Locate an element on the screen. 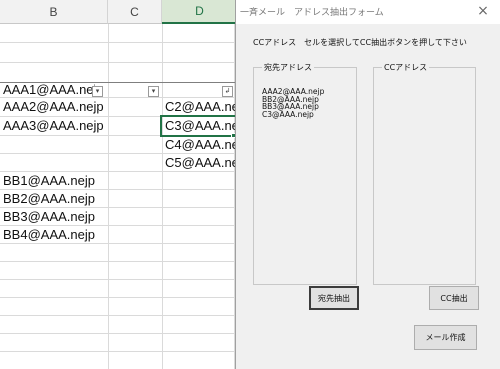  create-mail-button: メール作成 is located at coordinates (445, 337).